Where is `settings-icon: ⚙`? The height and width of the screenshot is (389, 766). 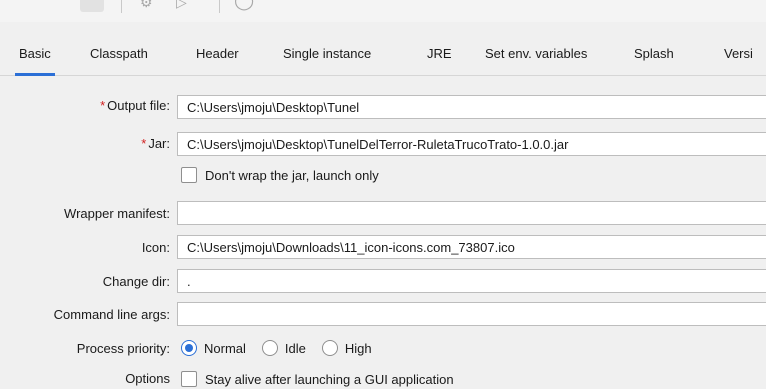 settings-icon: ⚙ is located at coordinates (146, 5).